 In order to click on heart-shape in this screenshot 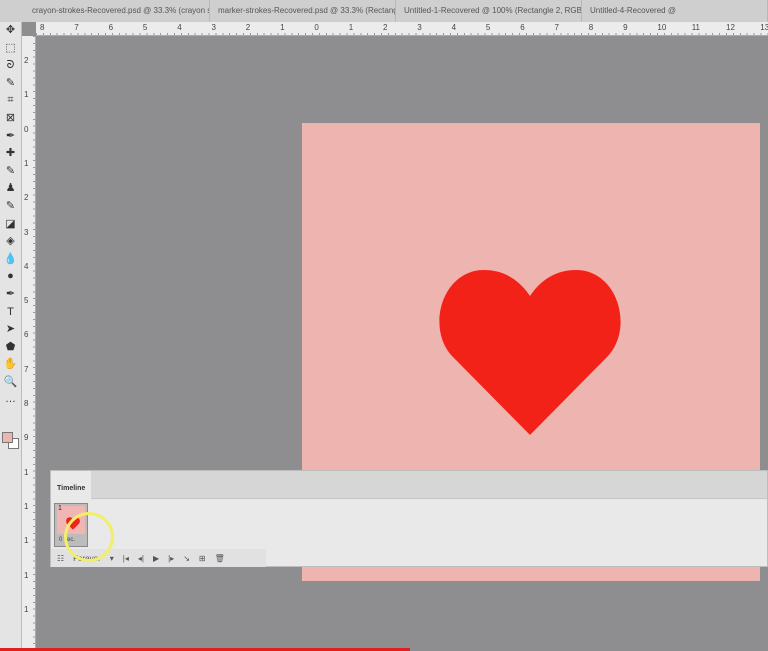, I will do `click(530, 352)`.